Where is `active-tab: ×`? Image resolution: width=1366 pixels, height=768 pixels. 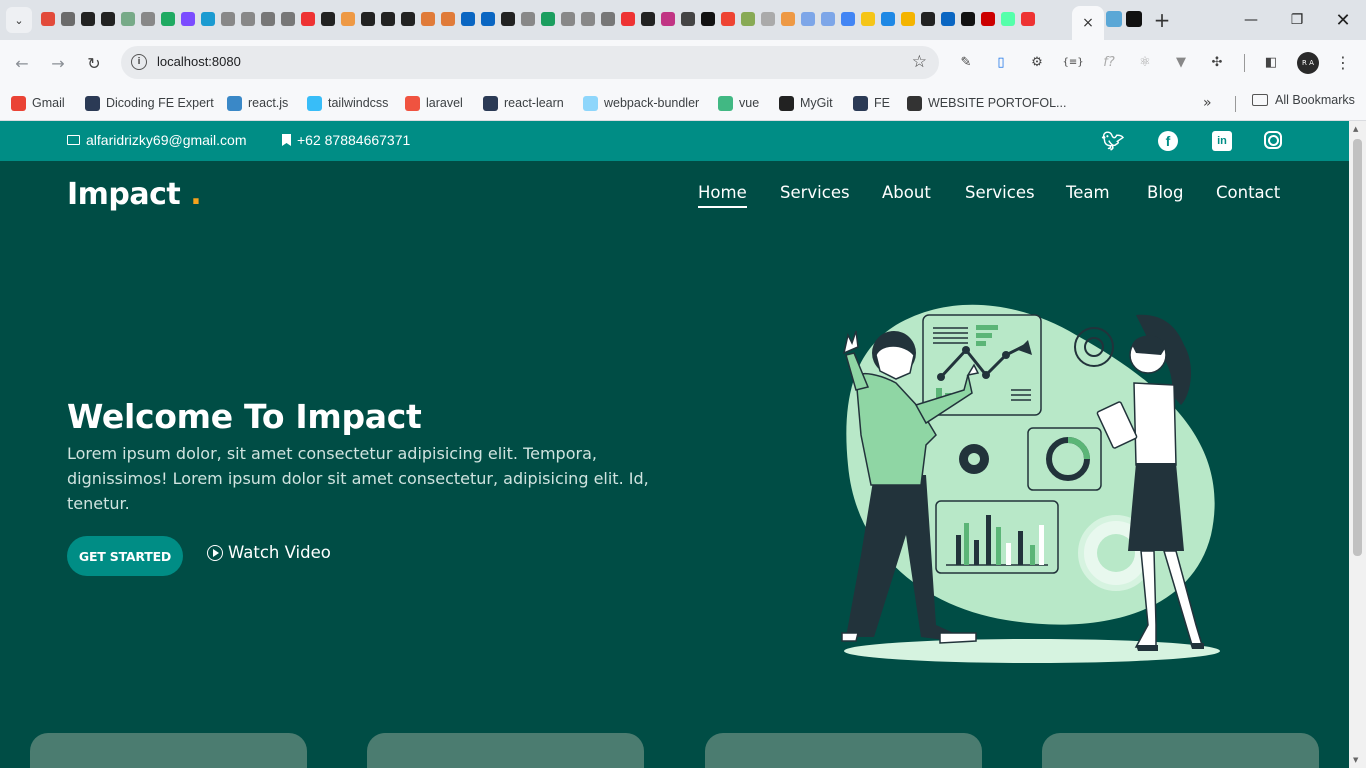 active-tab: × is located at coordinates (1088, 23).